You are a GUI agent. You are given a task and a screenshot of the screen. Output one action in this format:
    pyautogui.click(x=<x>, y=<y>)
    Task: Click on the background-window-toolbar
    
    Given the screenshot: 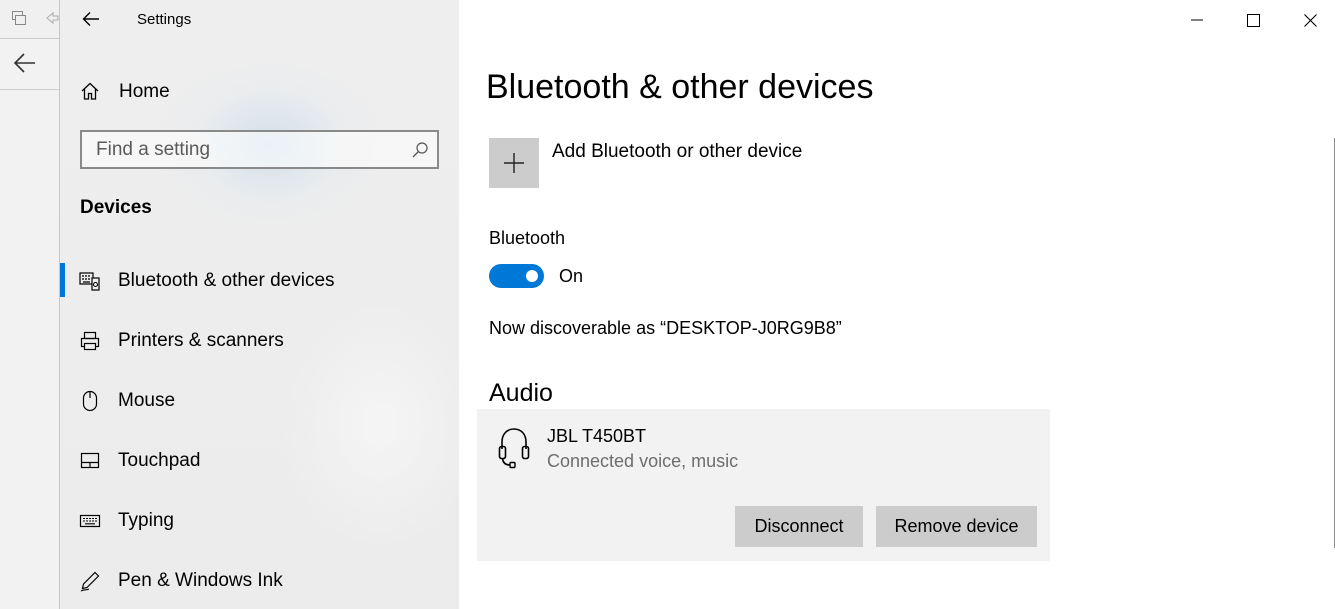 What is the action you would take?
    pyautogui.click(x=30, y=19)
    